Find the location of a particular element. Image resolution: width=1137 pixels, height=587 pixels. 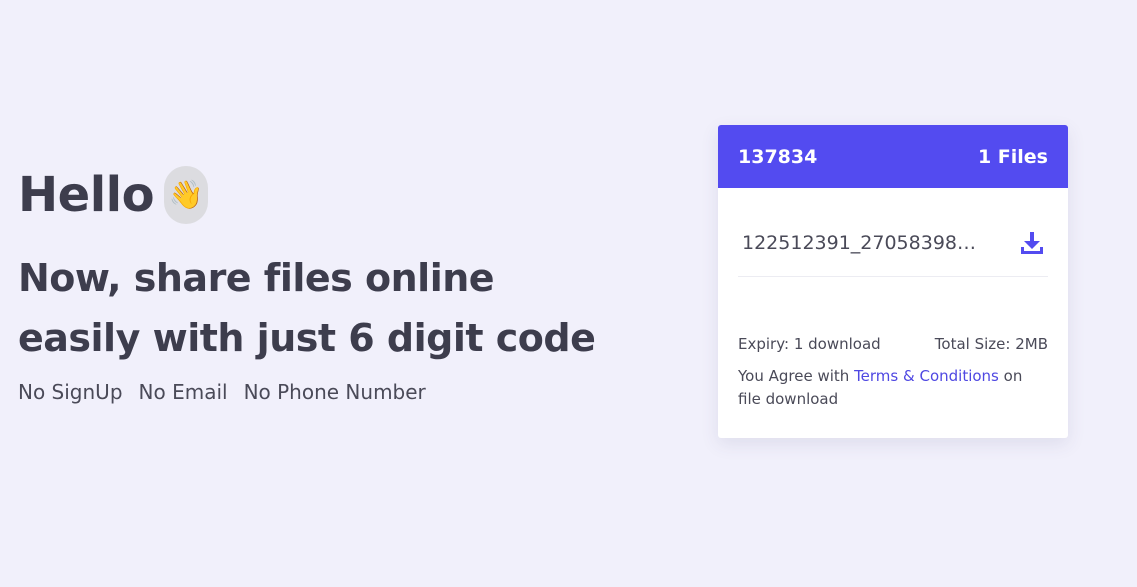

file-row: 122512391_270583980913_n.jpg is located at coordinates (893, 246).